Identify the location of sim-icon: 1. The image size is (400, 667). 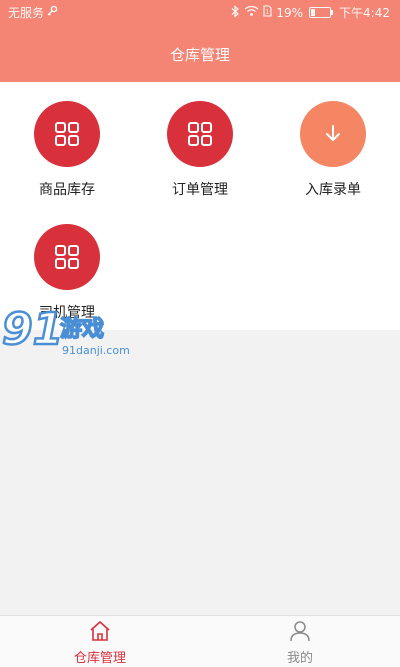
(267, 12).